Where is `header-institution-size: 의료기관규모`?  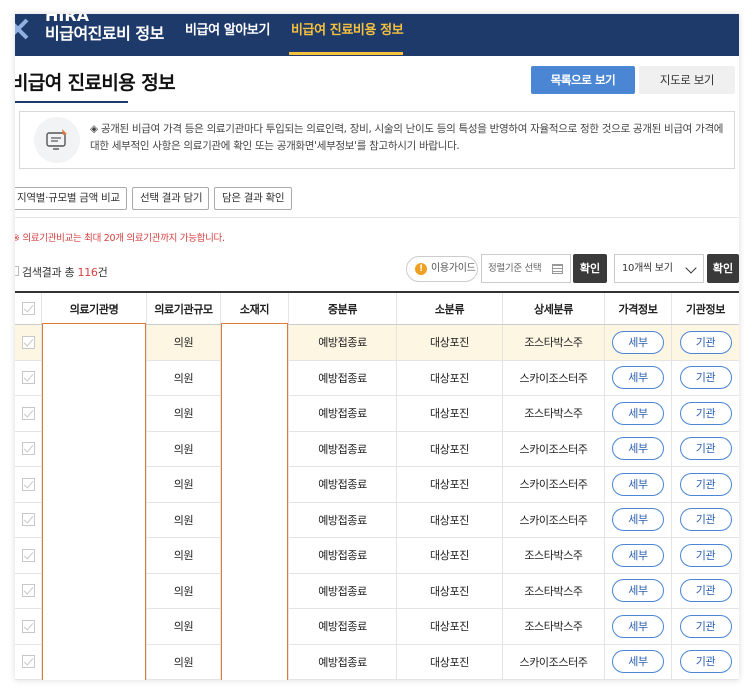
header-institution-size: 의료기관규모 is located at coordinates (184, 308).